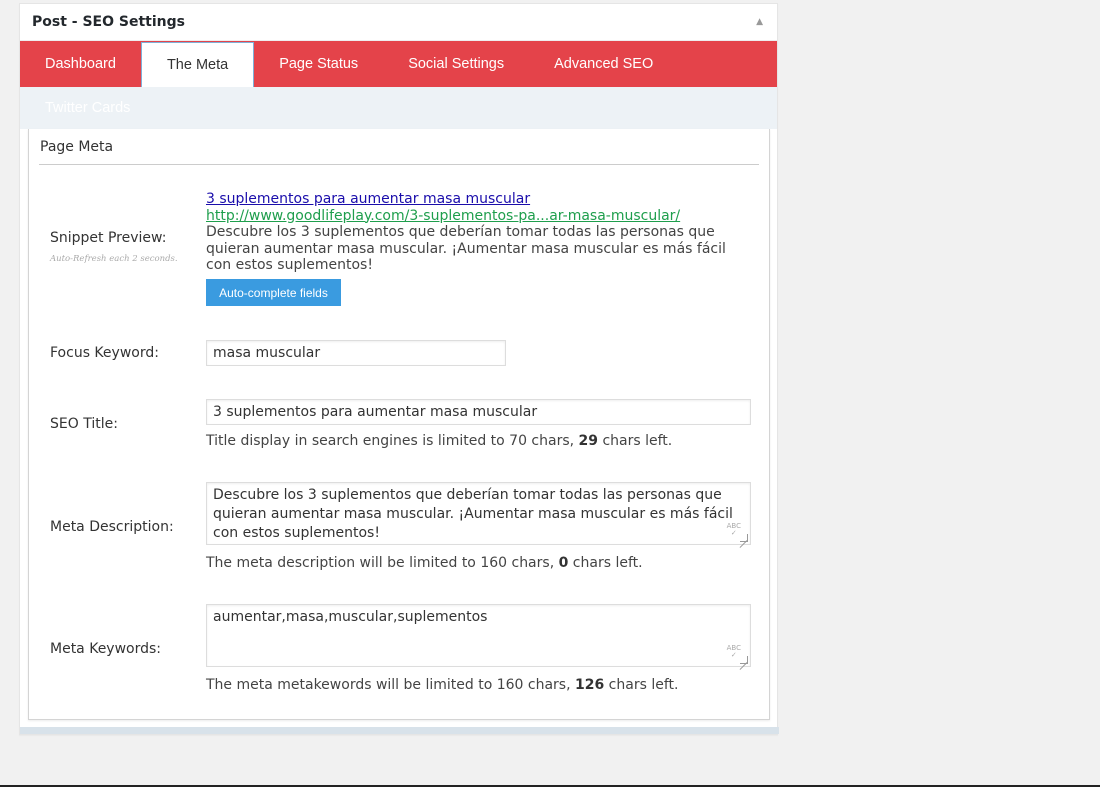 Image resolution: width=1100 pixels, height=787 pixels. What do you see at coordinates (478, 635) in the screenshot?
I see `meta-keywords-textarea: aumentar,masa,muscular,suplementos ABC ✓` at bounding box center [478, 635].